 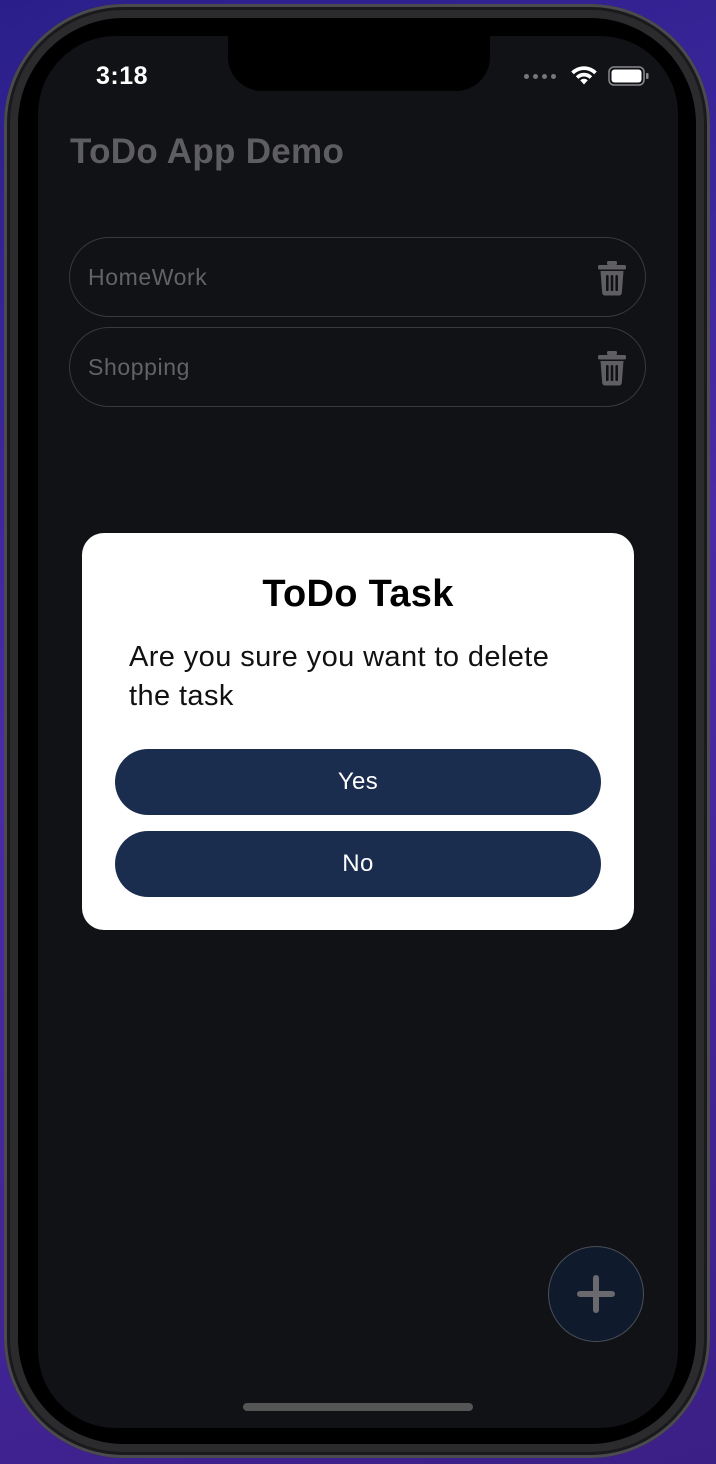 What do you see at coordinates (540, 76) in the screenshot?
I see `cellular-signal-icon` at bounding box center [540, 76].